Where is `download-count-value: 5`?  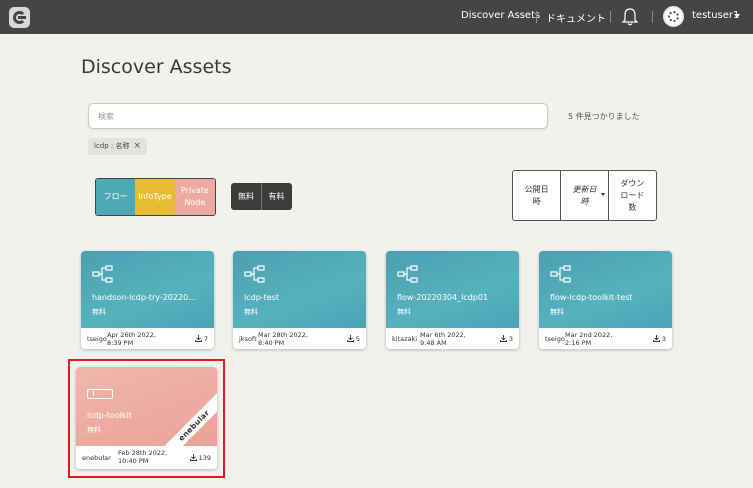
download-count-value: 5 is located at coordinates (357, 339).